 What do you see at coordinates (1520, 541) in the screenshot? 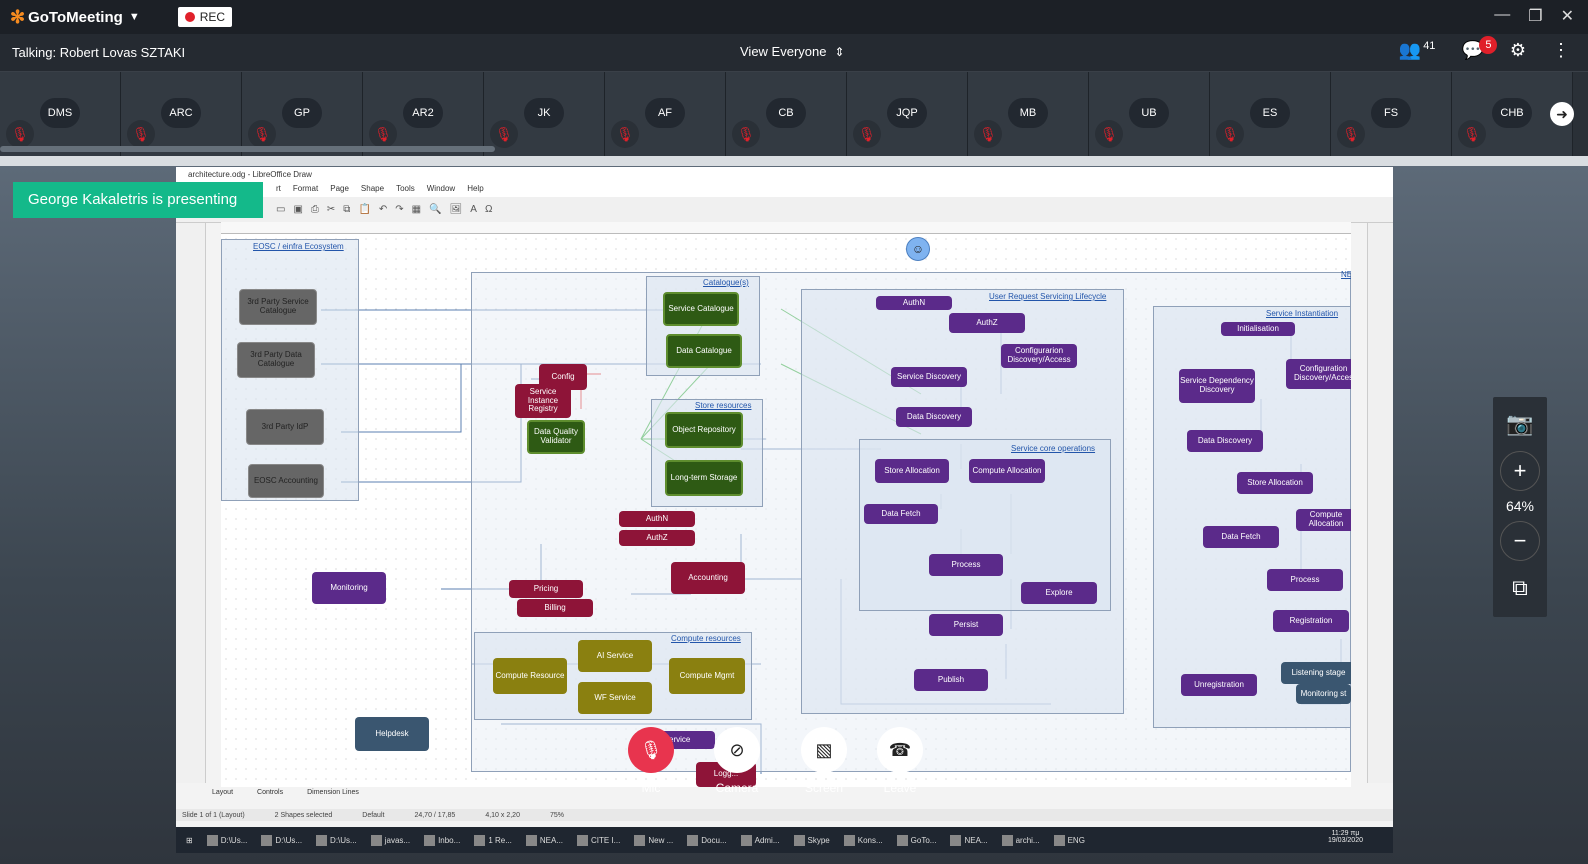
I see `zoom-out-icon: −` at bounding box center [1520, 541].